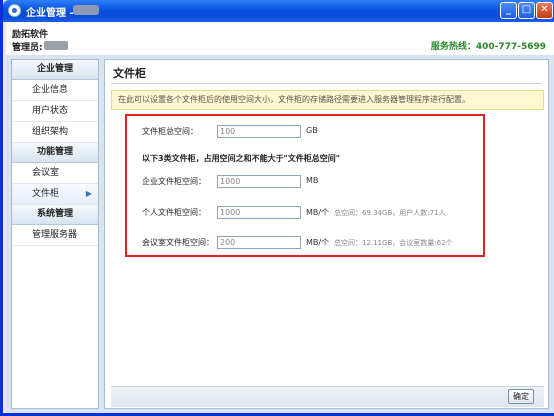 The height and width of the screenshot is (416, 554). What do you see at coordinates (488, 47) in the screenshot?
I see `service-hotline: 服务热线：400-777-5699` at bounding box center [488, 47].